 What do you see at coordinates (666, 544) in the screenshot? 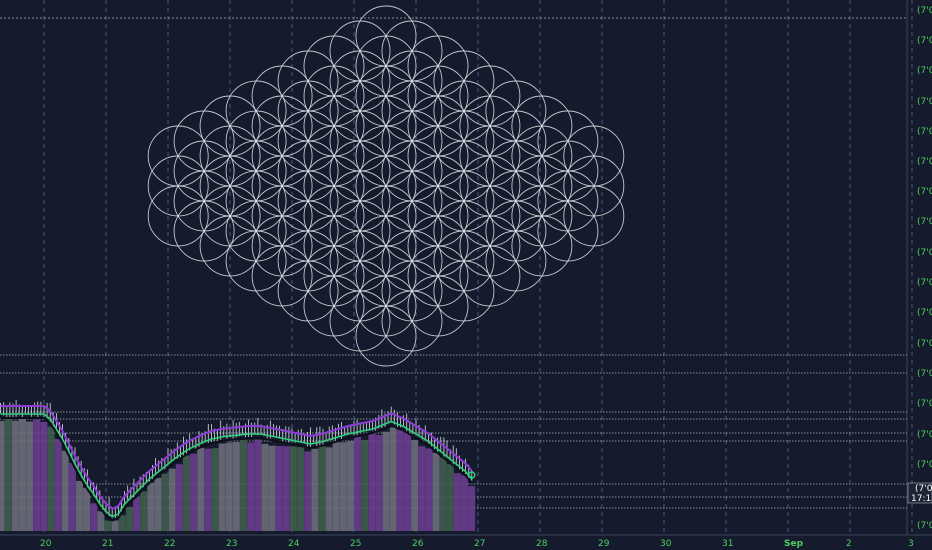
I see `x-tick-label: 30` at bounding box center [666, 544].